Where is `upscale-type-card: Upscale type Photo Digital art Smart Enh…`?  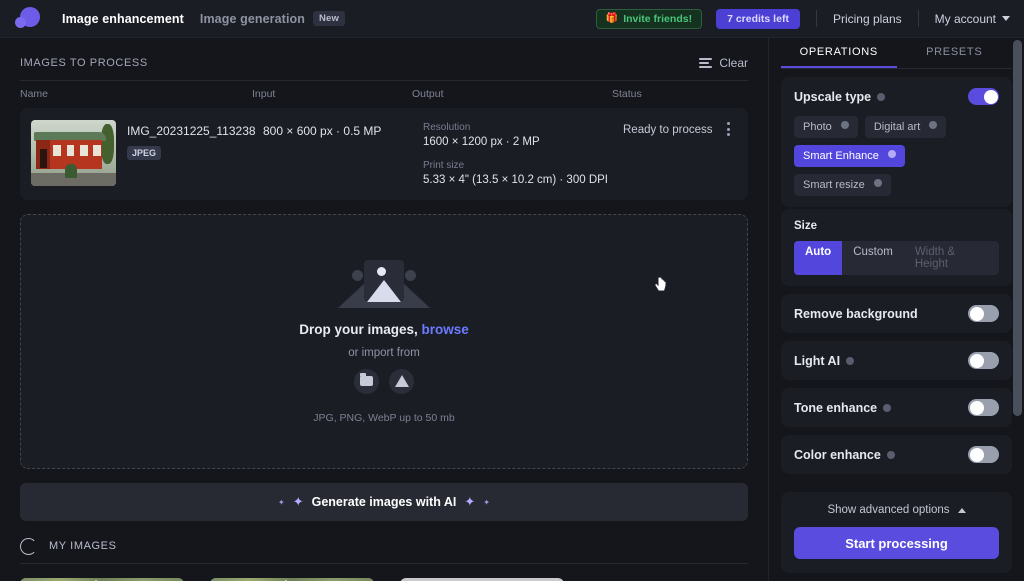
upscale-type-card: Upscale type Photo Digital art Smart Enh… is located at coordinates (896, 142).